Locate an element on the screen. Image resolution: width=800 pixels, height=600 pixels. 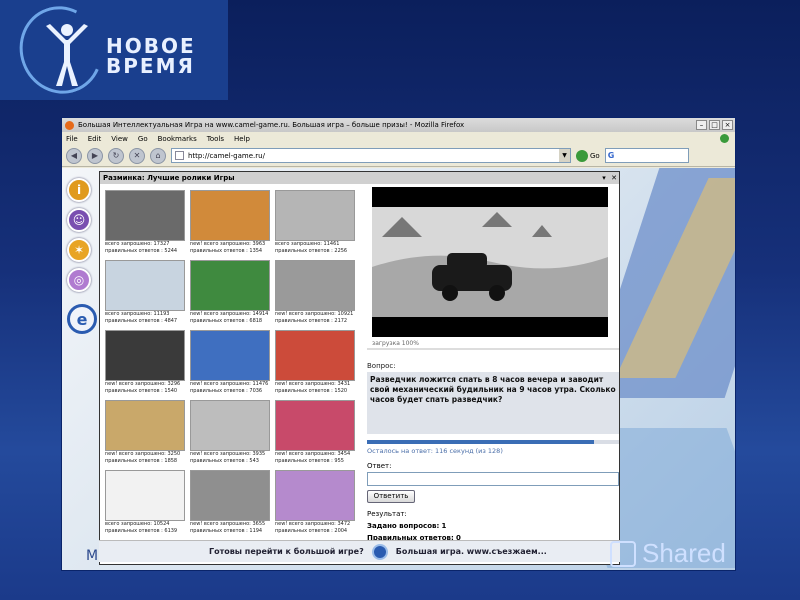
thumbnail-correct: правильных ответов : 4847 is located at coordinates (141, 321).